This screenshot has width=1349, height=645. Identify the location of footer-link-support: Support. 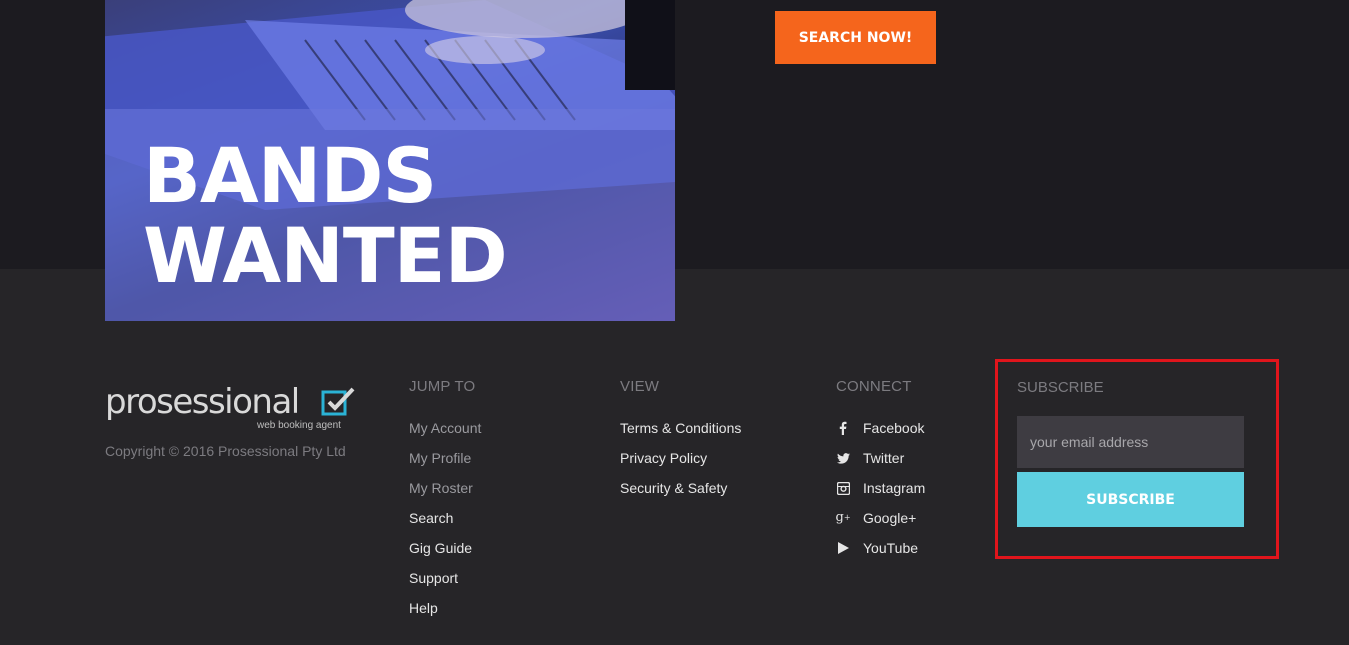
(445, 578).